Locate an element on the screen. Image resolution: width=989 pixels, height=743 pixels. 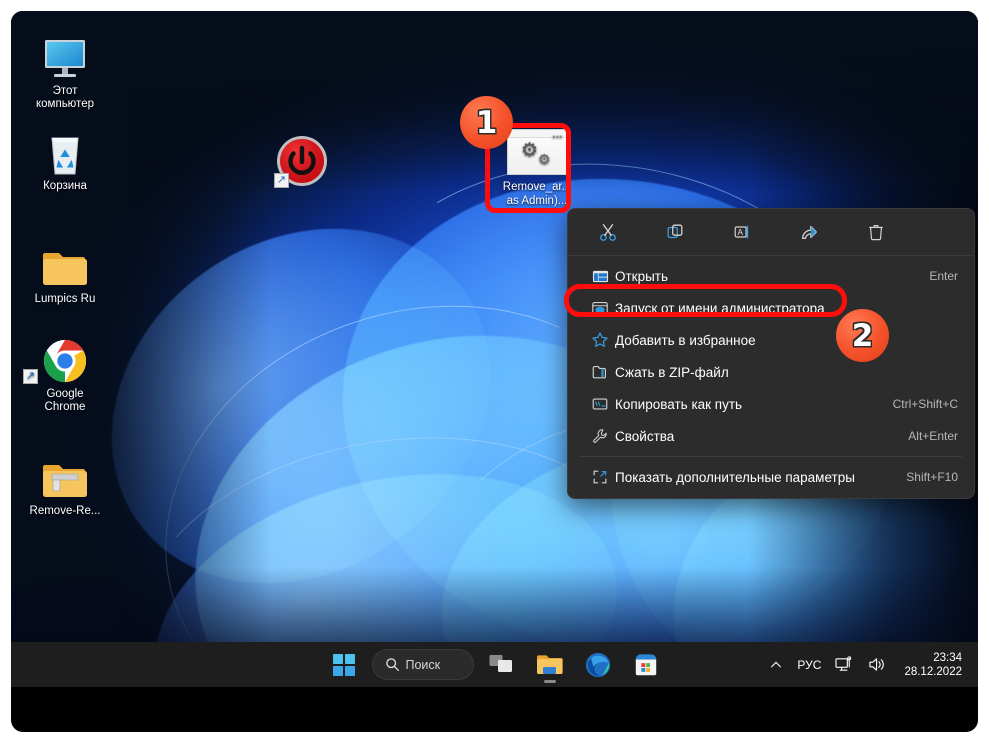
menu-item-properties: Свойства Alt+Enter is located at coordinates (771, 436).